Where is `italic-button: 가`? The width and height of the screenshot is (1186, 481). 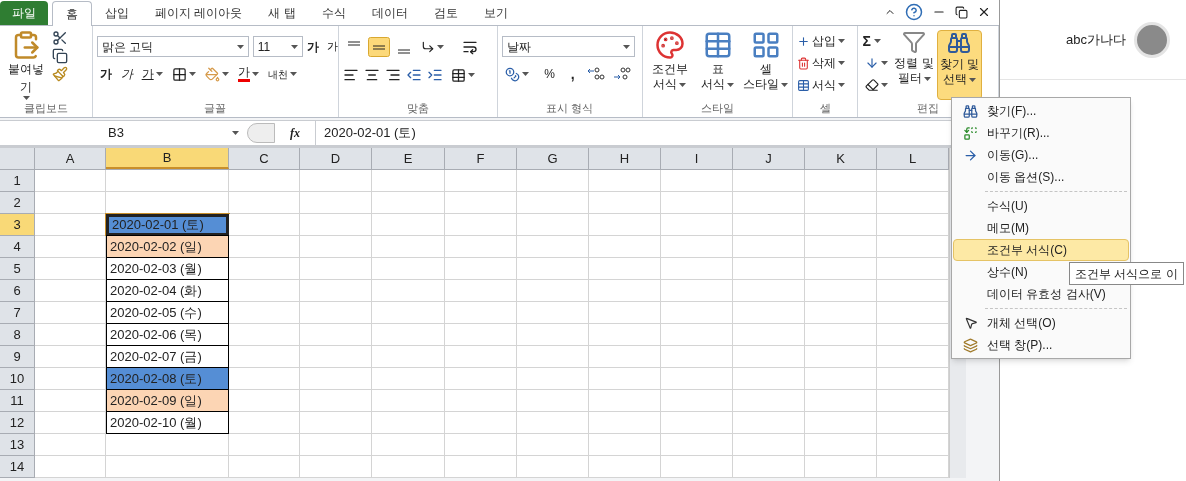
italic-button: 가 is located at coordinates (126, 74).